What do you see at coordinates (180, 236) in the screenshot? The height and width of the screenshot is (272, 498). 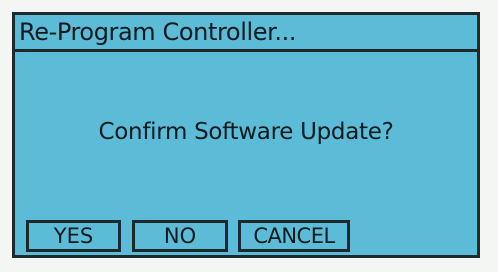 I see `no-button: NO` at bounding box center [180, 236].